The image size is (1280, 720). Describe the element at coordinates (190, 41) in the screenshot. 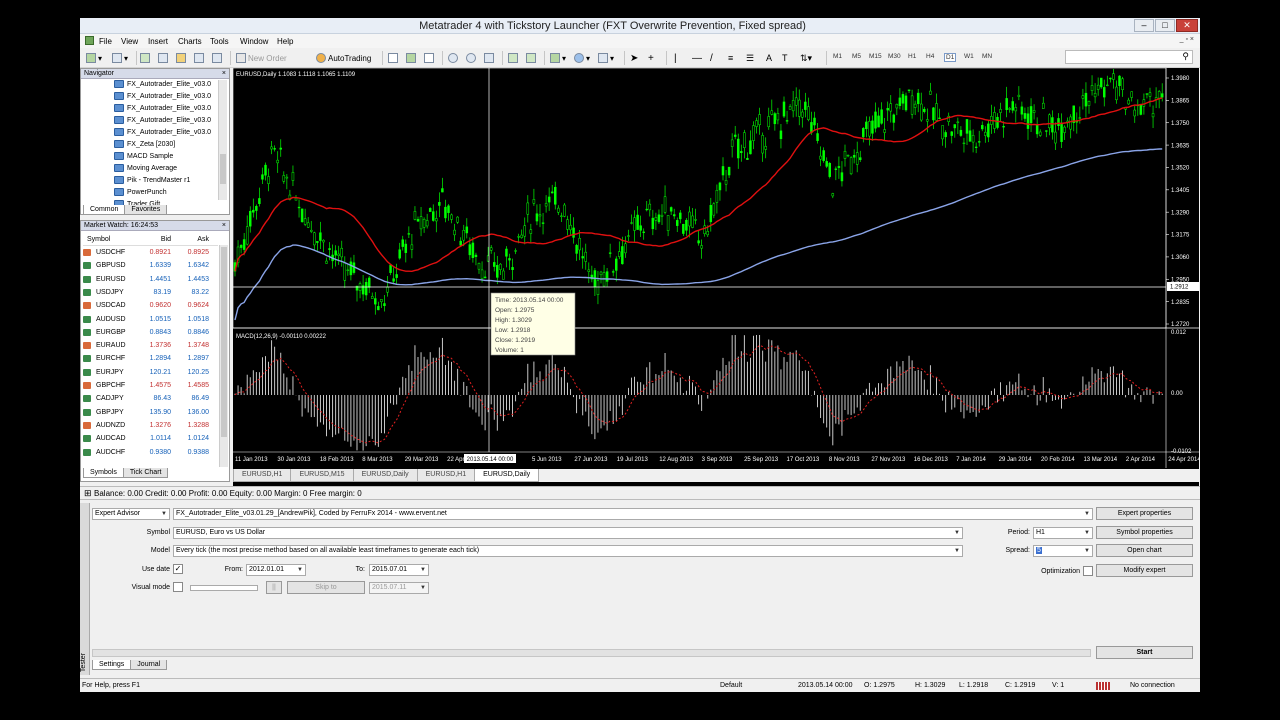

I see `menu-charts: Charts` at that location.